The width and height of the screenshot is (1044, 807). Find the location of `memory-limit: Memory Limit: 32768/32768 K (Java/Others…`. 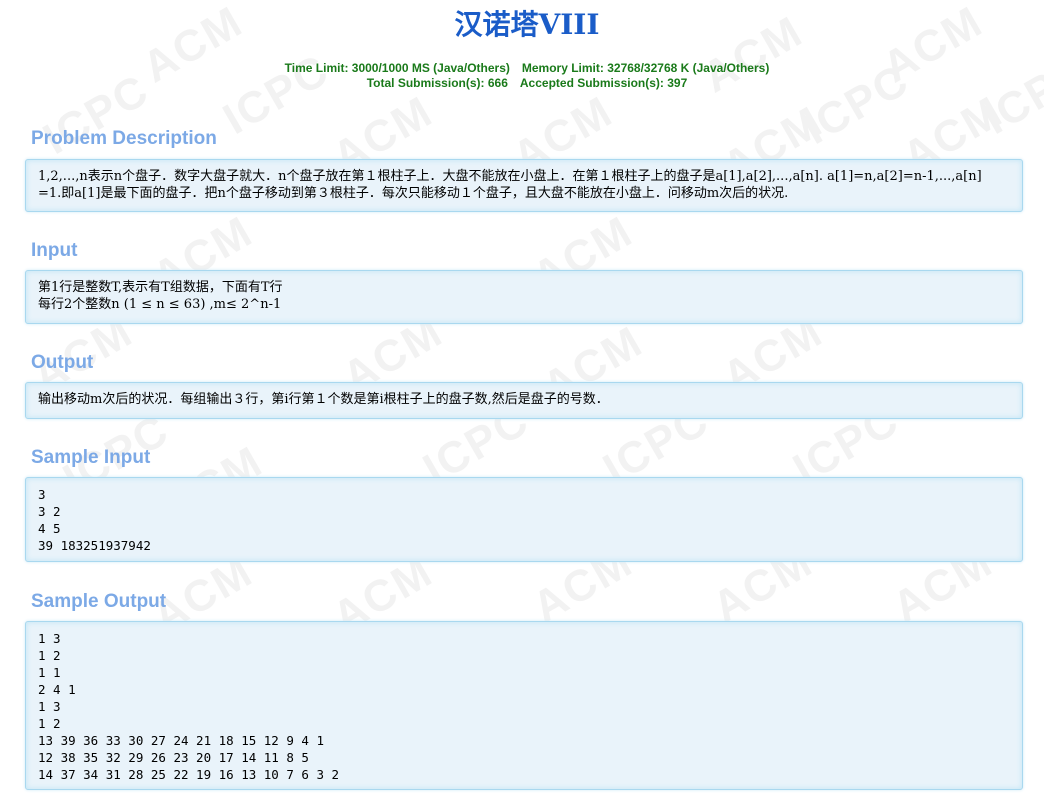

memory-limit: Memory Limit: 32768/32768 K (Java/Others… is located at coordinates (645, 68).